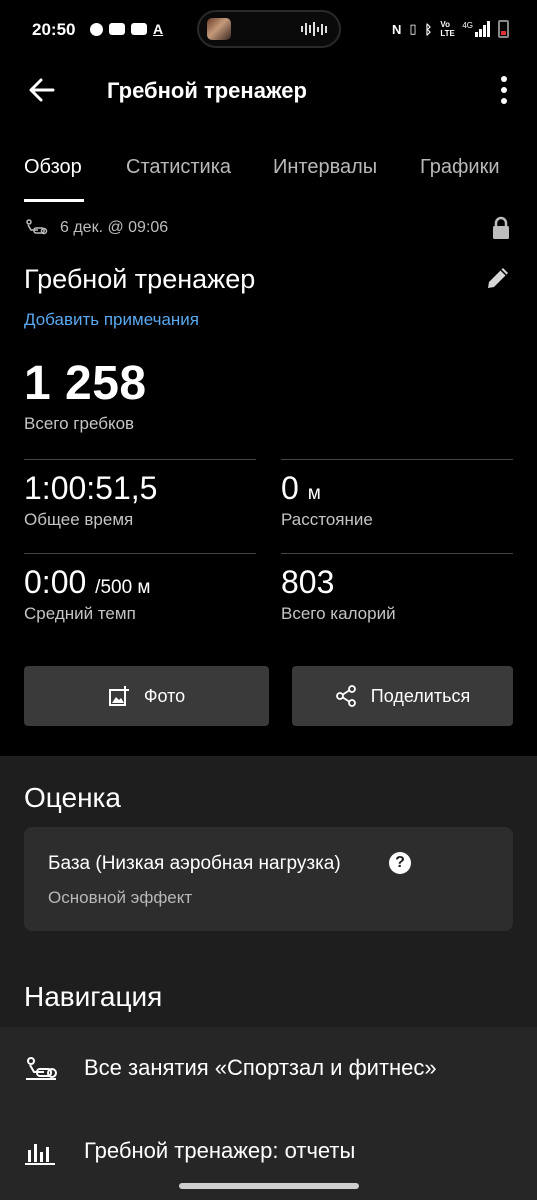  I want to click on add-photo-icon, so click(118, 696).